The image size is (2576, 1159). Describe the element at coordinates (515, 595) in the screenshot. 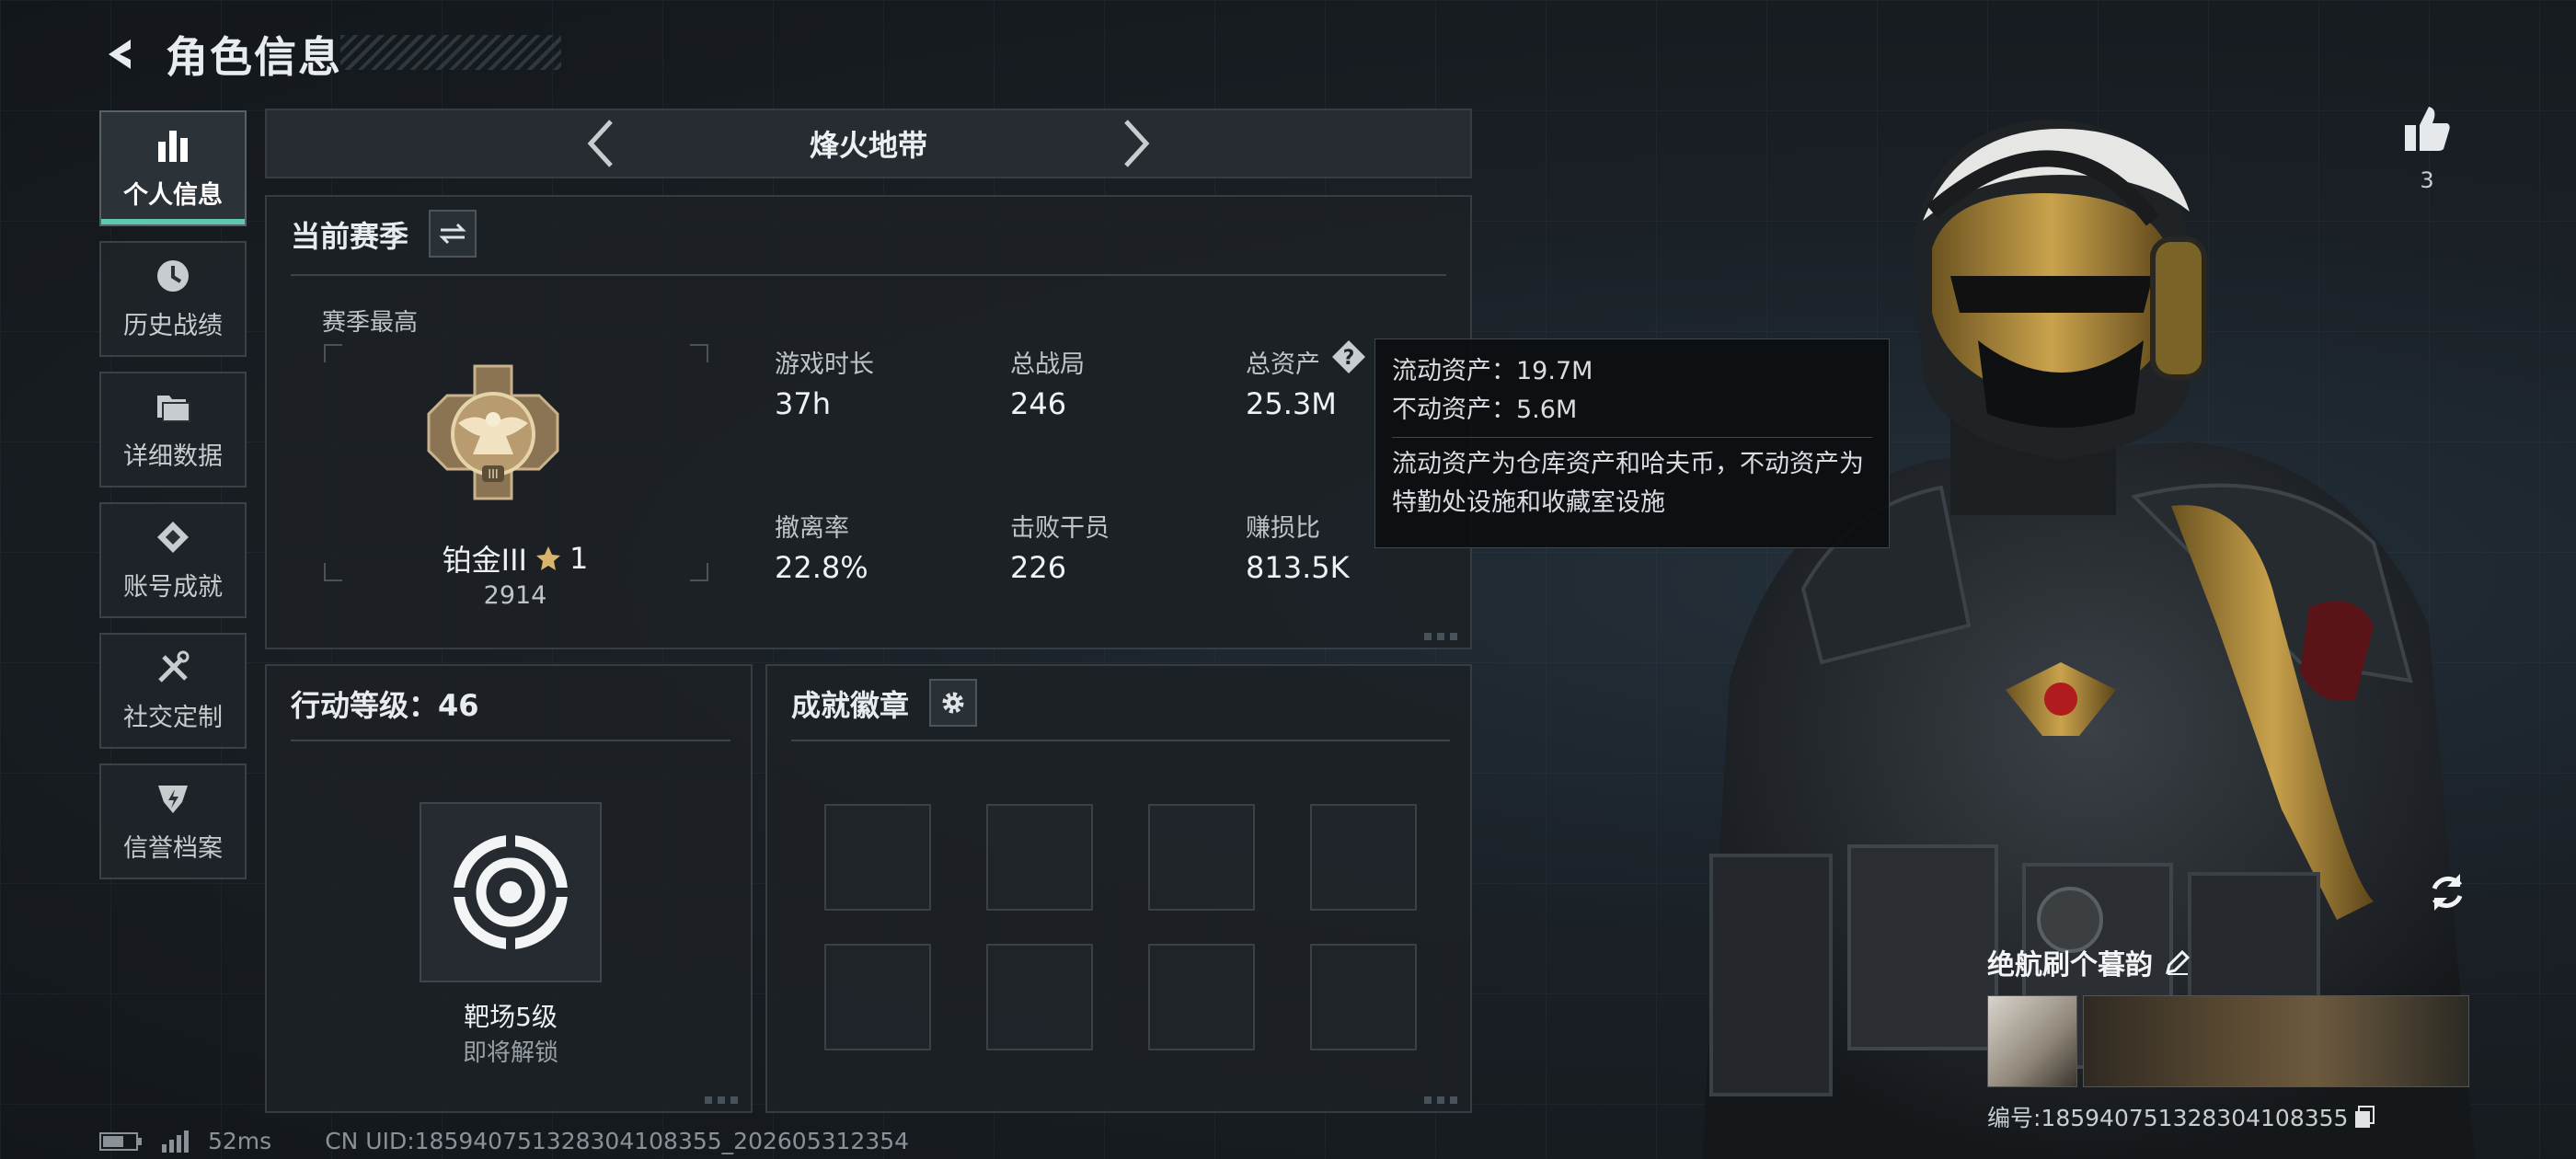

I see `rank-score: 2914` at that location.